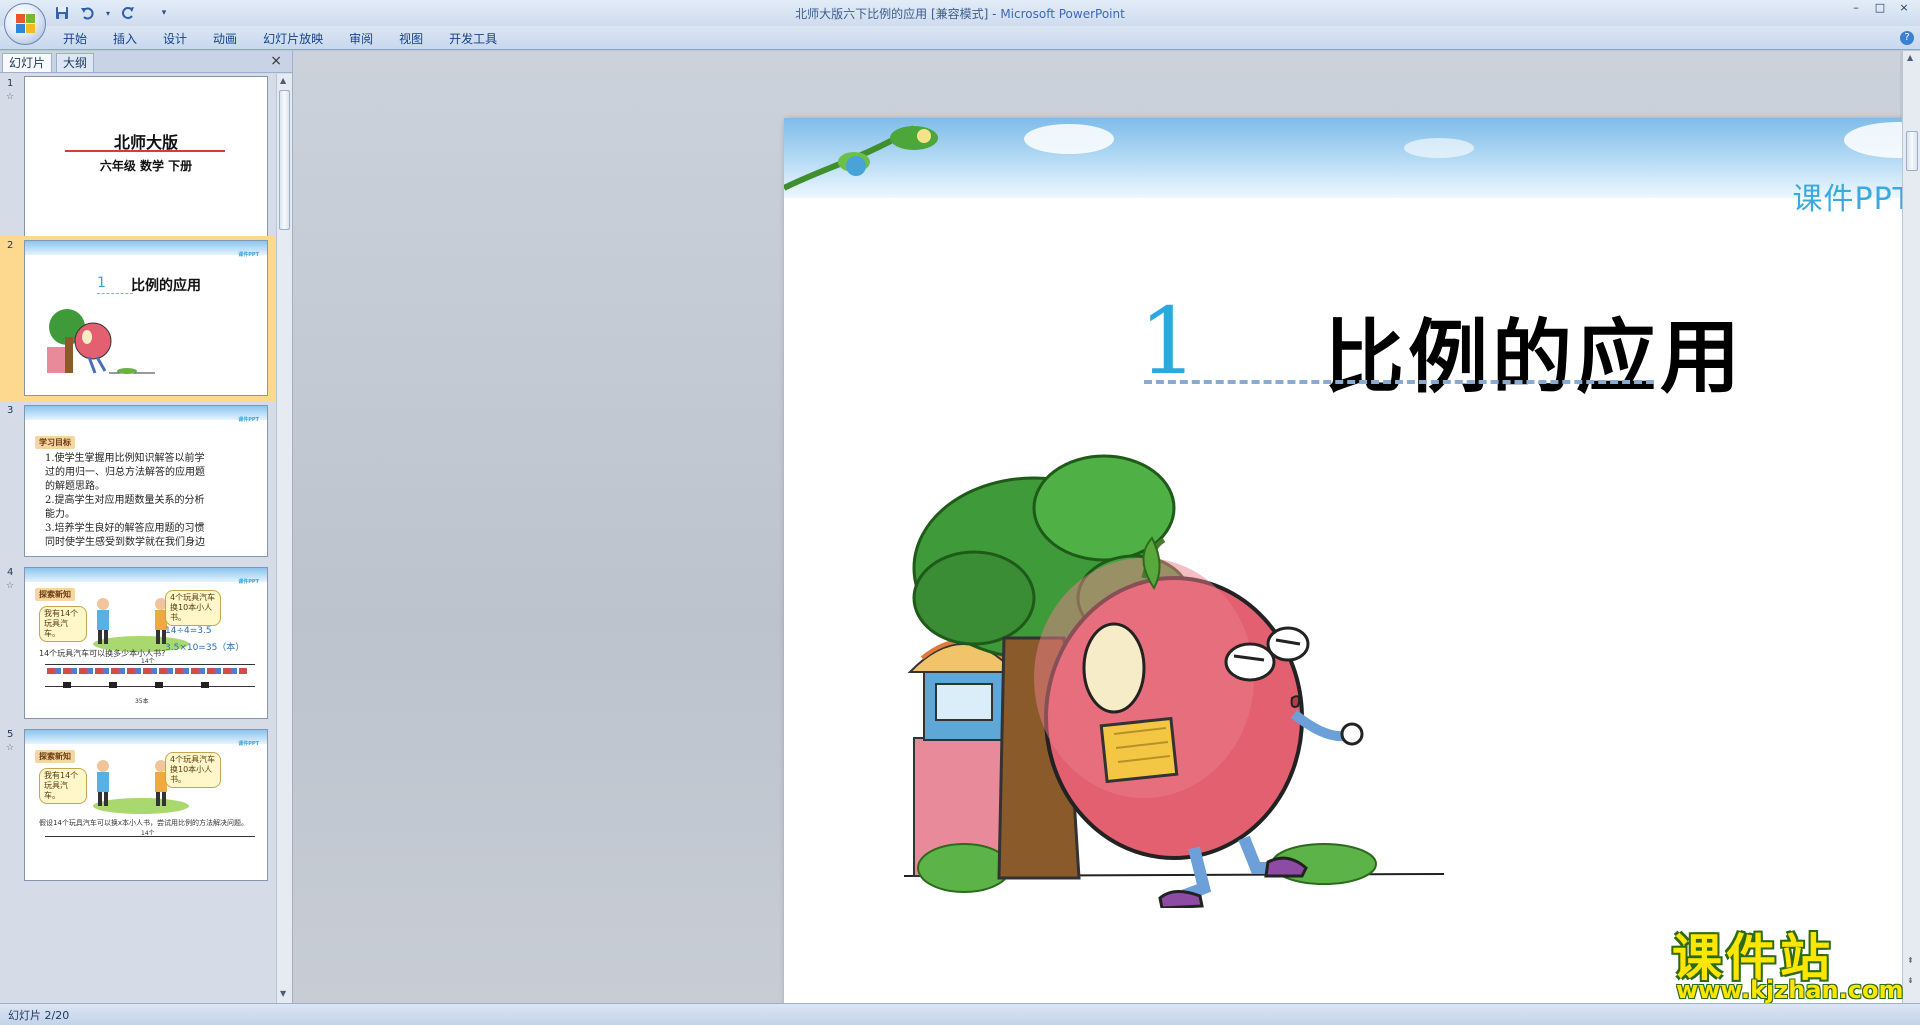 This screenshot has height=1025, width=1920. What do you see at coordinates (1852, 199) in the screenshot?
I see `slide-badge: 课件PPT` at bounding box center [1852, 199].